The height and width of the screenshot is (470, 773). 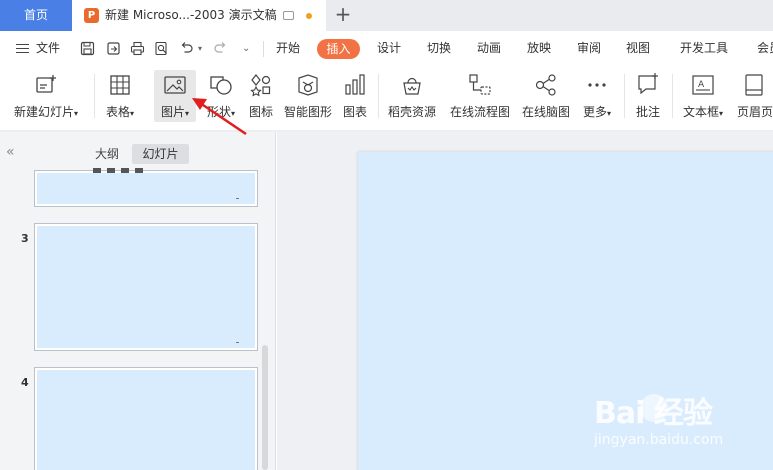 What do you see at coordinates (263, 49) in the screenshot?
I see `menu-separator` at bounding box center [263, 49].